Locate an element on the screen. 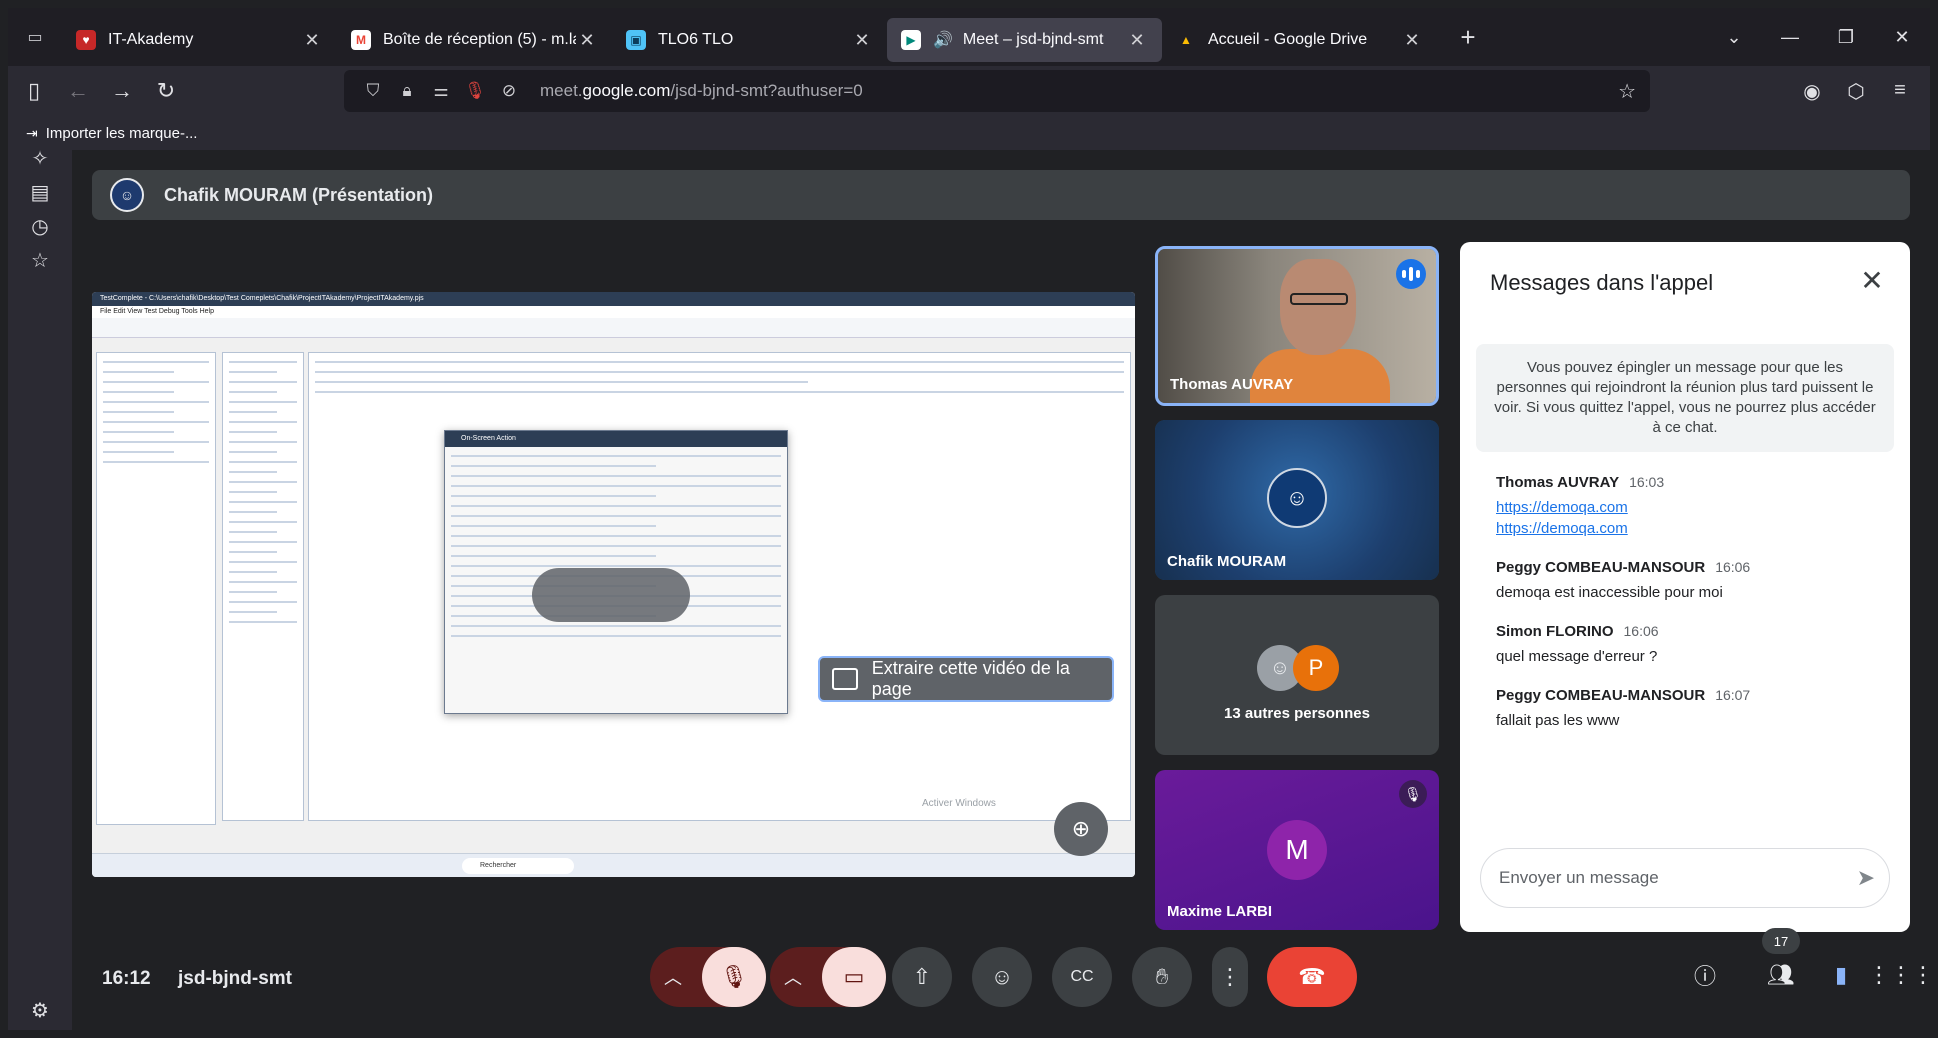 This screenshot has height=1038, width=1938. tab-gmail: M Boîte de réception (5) - m.larbi@ ✕ is located at coordinates (474, 40).